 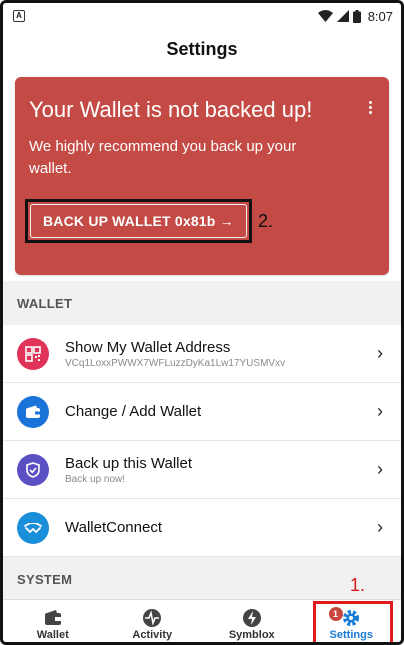 I want to click on nav-tab-activity: Activity, so click(x=153, y=621).